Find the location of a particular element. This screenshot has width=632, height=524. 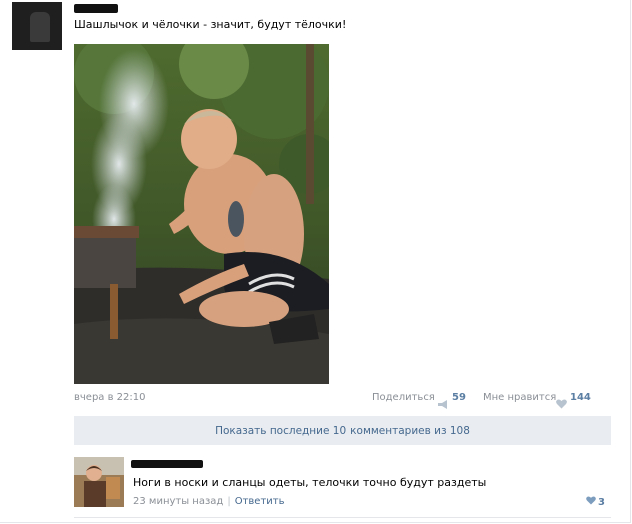

comment-meta: 23 минуты назад | Ответить is located at coordinates (209, 501).